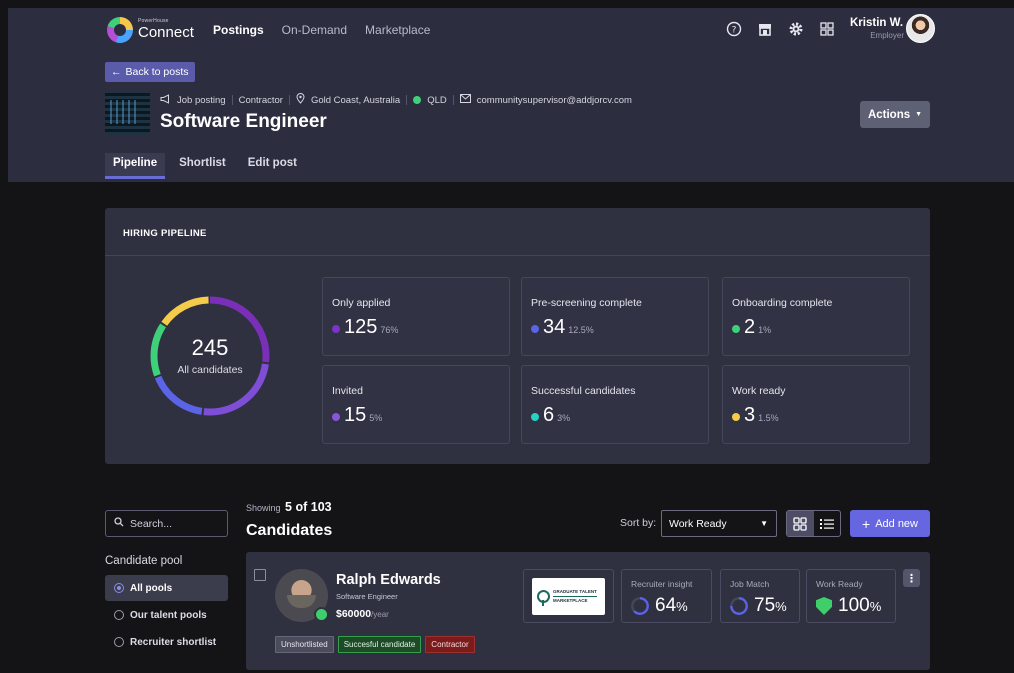 The image size is (1014, 673). I want to click on stat-onboarding-complete: Onboarding complete 2 1%, so click(816, 316).